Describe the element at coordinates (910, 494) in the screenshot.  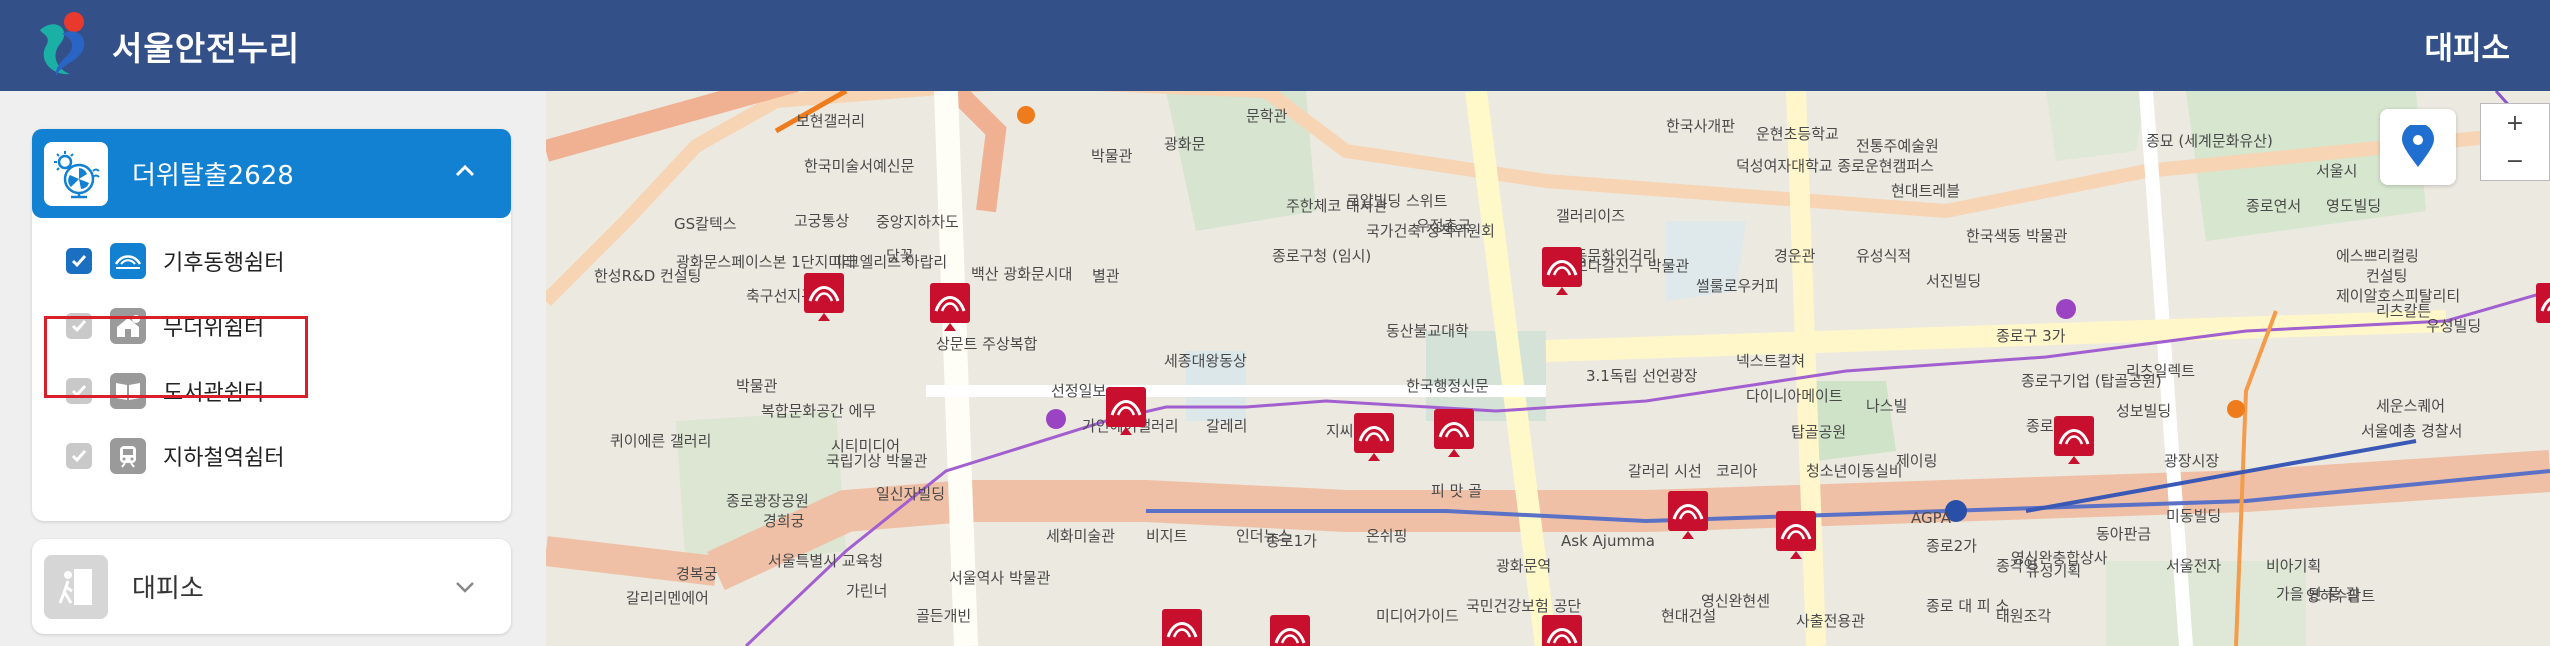
I see `map-label: 일신자빌딩` at that location.